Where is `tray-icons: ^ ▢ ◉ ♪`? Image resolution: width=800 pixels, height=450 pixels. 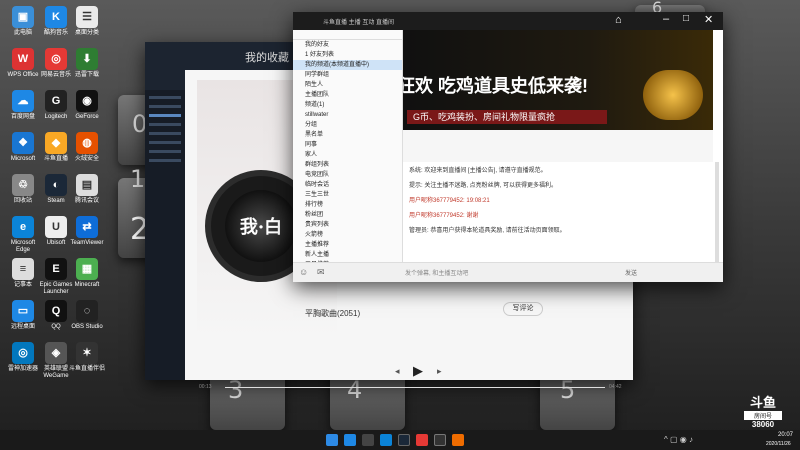
tray-icons: ^ ▢ ◉ ♪ is located at coordinates (678, 439).